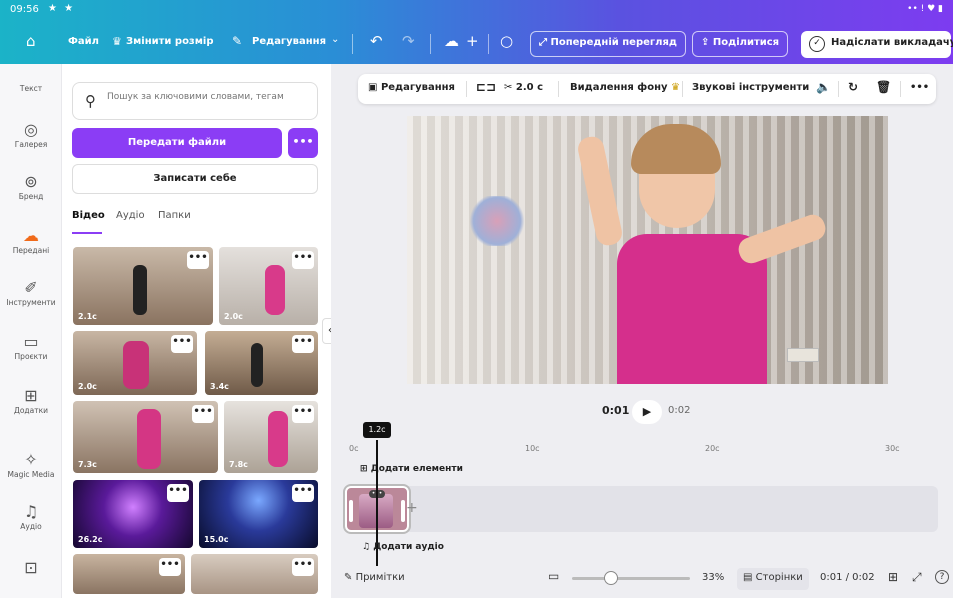 The height and width of the screenshot is (598, 953). What do you see at coordinates (271, 437) in the screenshot?
I see `video-thumbnail: ••• 7.8с` at bounding box center [271, 437].